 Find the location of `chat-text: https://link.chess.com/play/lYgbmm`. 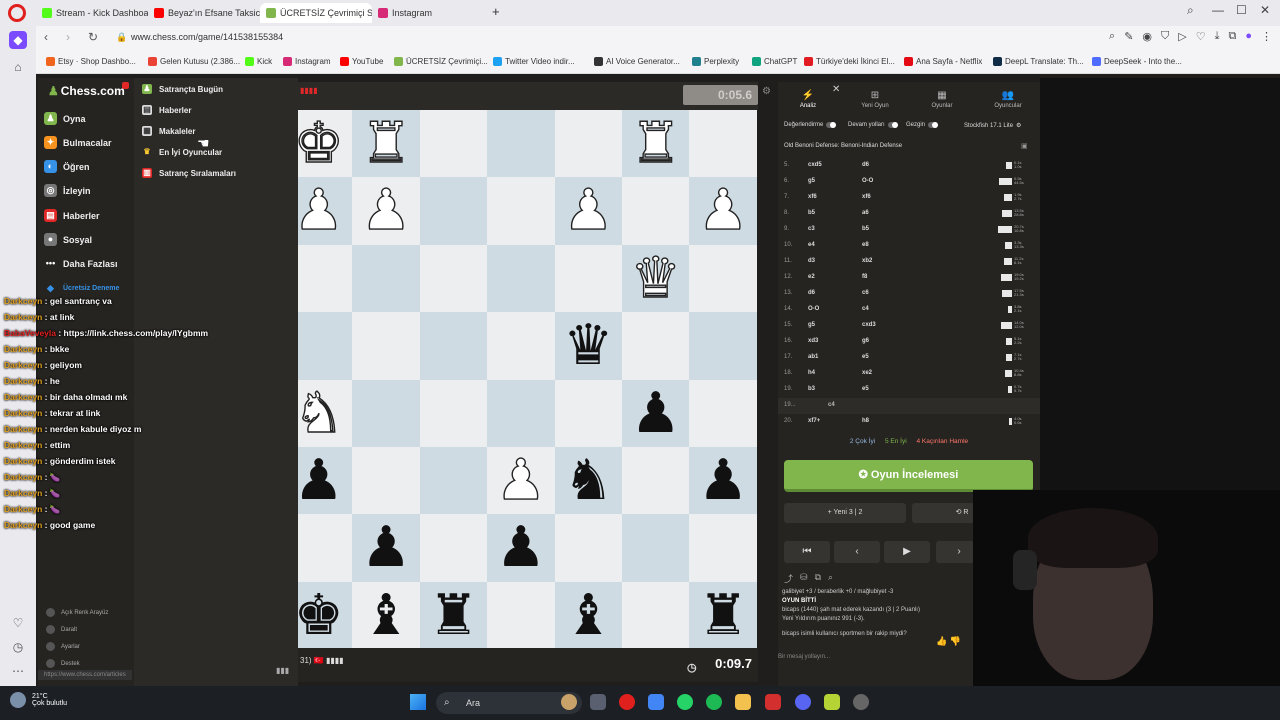

chat-text: https://link.chess.com/play/lYgbmm is located at coordinates (136, 333).